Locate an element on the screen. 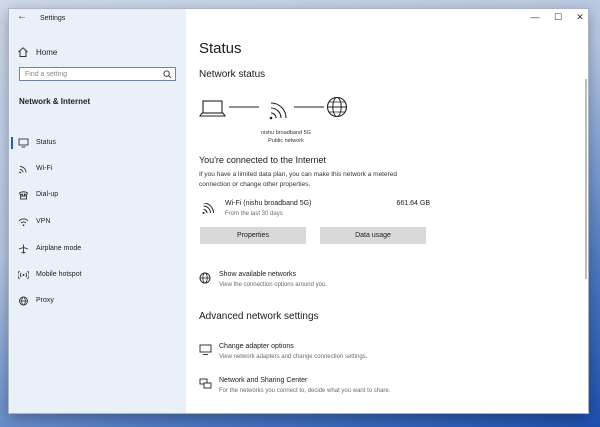 Image resolution: width=600 pixels, height=427 pixels. network-label: nishu broadband 5G Public network is located at coordinates (286, 137).